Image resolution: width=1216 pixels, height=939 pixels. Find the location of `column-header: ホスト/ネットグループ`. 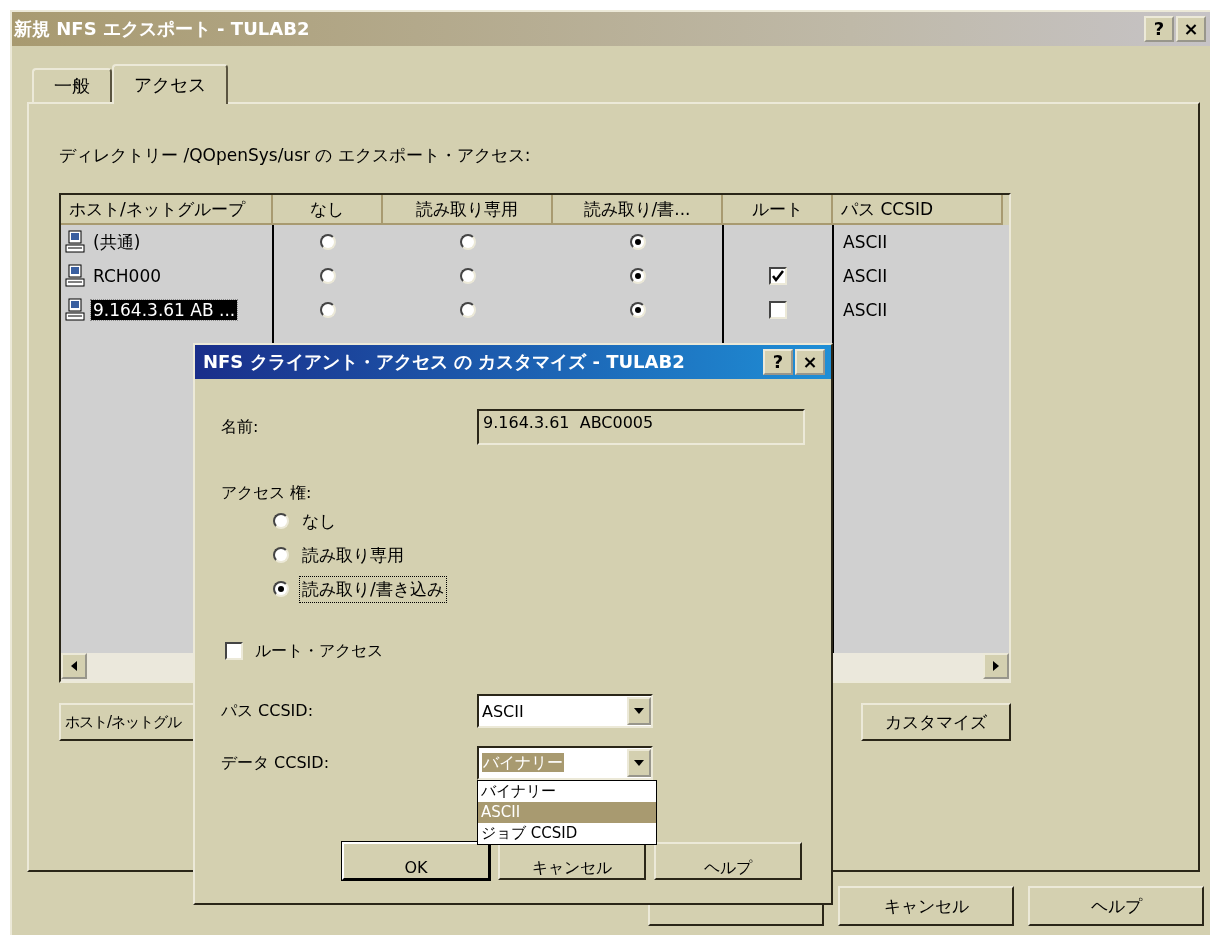

column-header: ホスト/ネットグループ is located at coordinates (167, 210).